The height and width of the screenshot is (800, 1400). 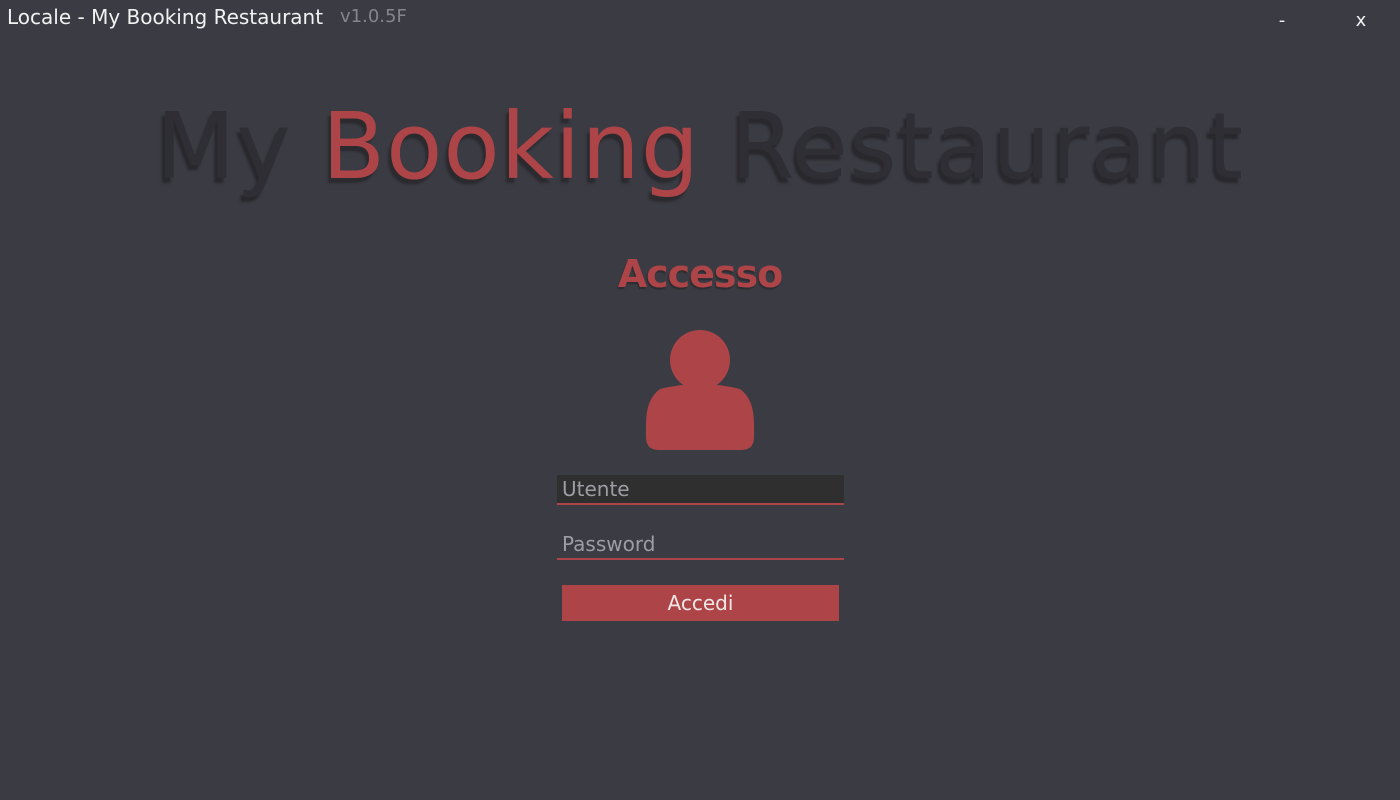 I want to click on password-field, so click(x=700, y=545).